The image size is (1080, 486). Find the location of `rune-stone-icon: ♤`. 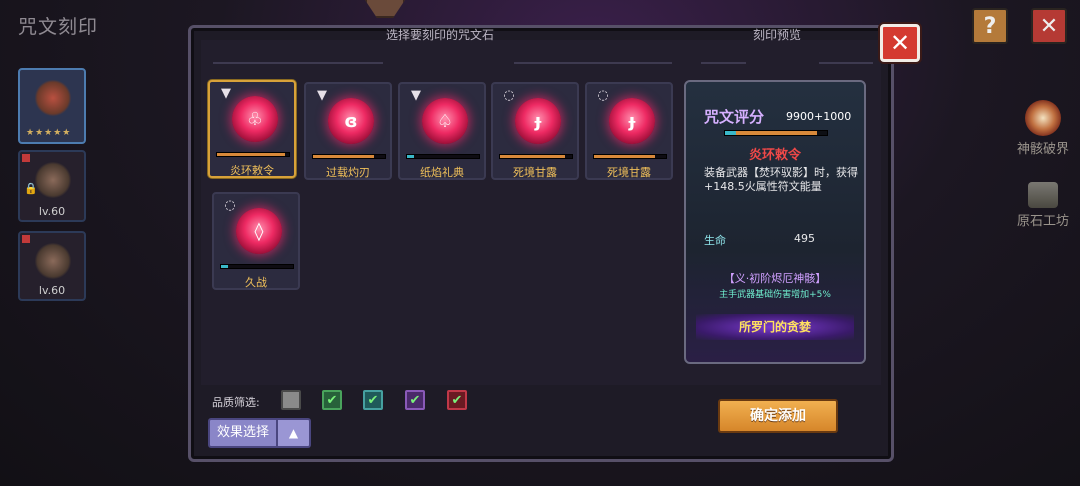

rune-stone-icon: ♤ is located at coordinates (445, 121).